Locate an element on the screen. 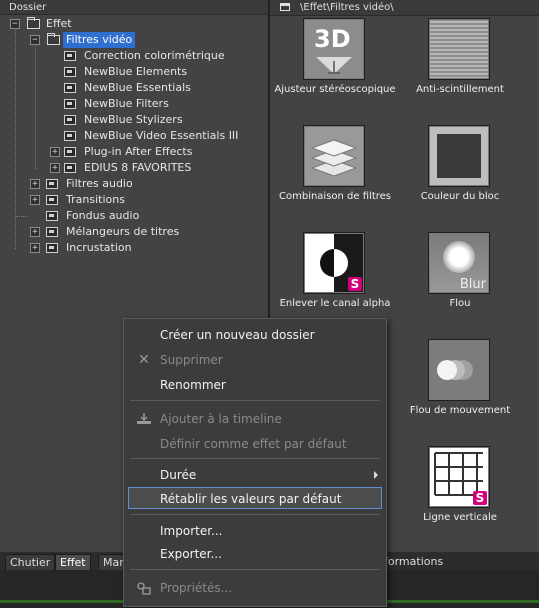  tree-item-melangeurs-titres: + Mélangeurs de titres is located at coordinates (145, 232).